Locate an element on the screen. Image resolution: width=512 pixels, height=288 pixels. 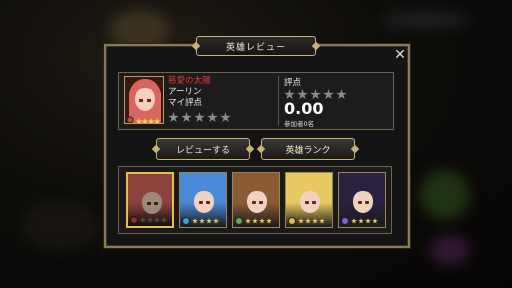
my-rating-stars is located at coordinates (199, 117).